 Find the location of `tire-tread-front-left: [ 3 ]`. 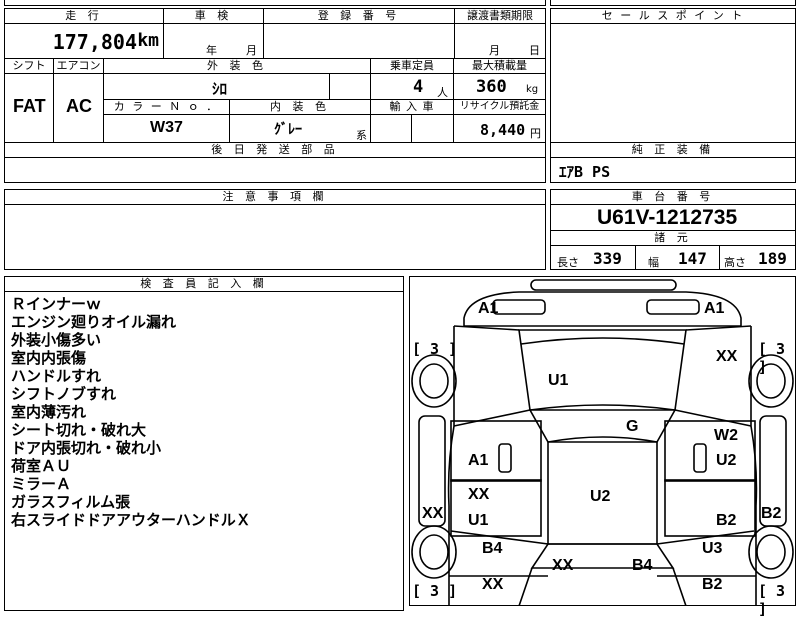

tire-tread-front-left: [ 3 ] is located at coordinates (435, 349).